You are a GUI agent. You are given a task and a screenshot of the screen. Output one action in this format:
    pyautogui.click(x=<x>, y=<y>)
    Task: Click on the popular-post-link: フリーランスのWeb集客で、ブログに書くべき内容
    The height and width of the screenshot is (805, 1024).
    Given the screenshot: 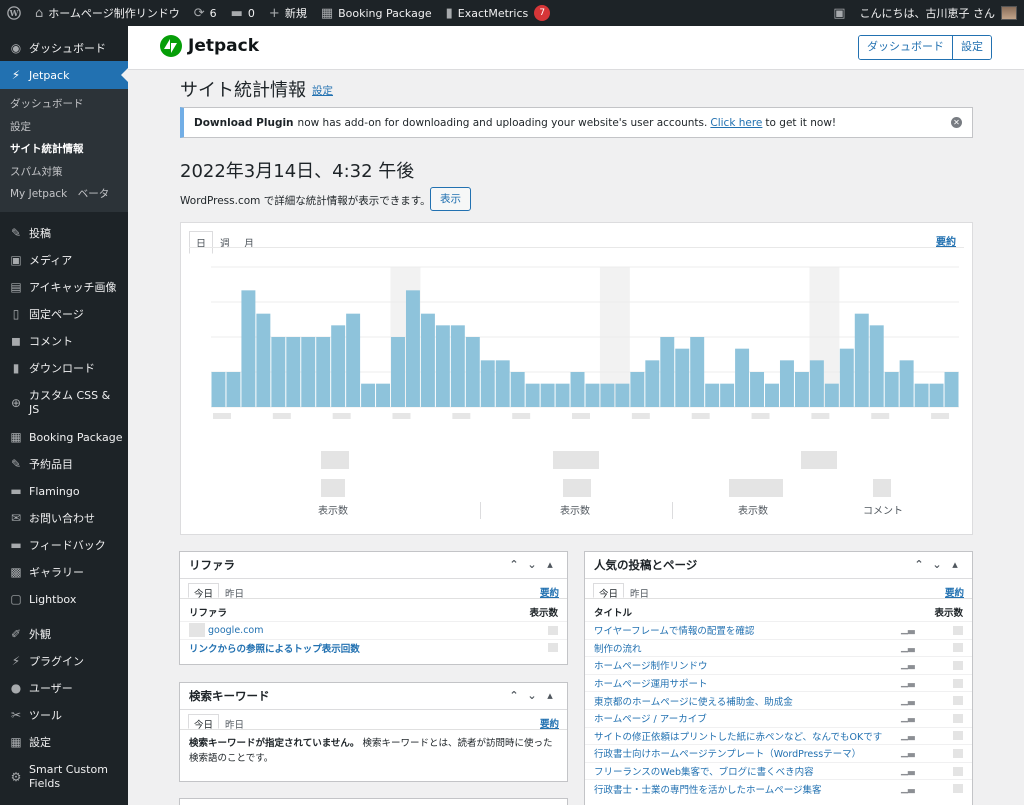 What is the action you would take?
    pyautogui.click(x=704, y=771)
    